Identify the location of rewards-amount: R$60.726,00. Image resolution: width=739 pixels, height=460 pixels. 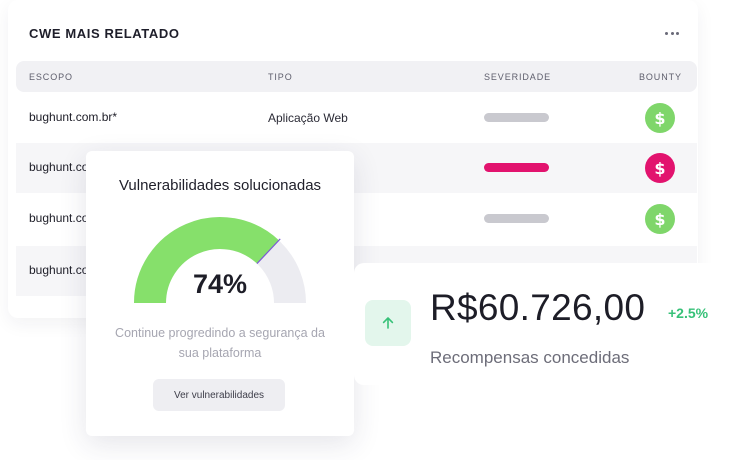
(538, 307).